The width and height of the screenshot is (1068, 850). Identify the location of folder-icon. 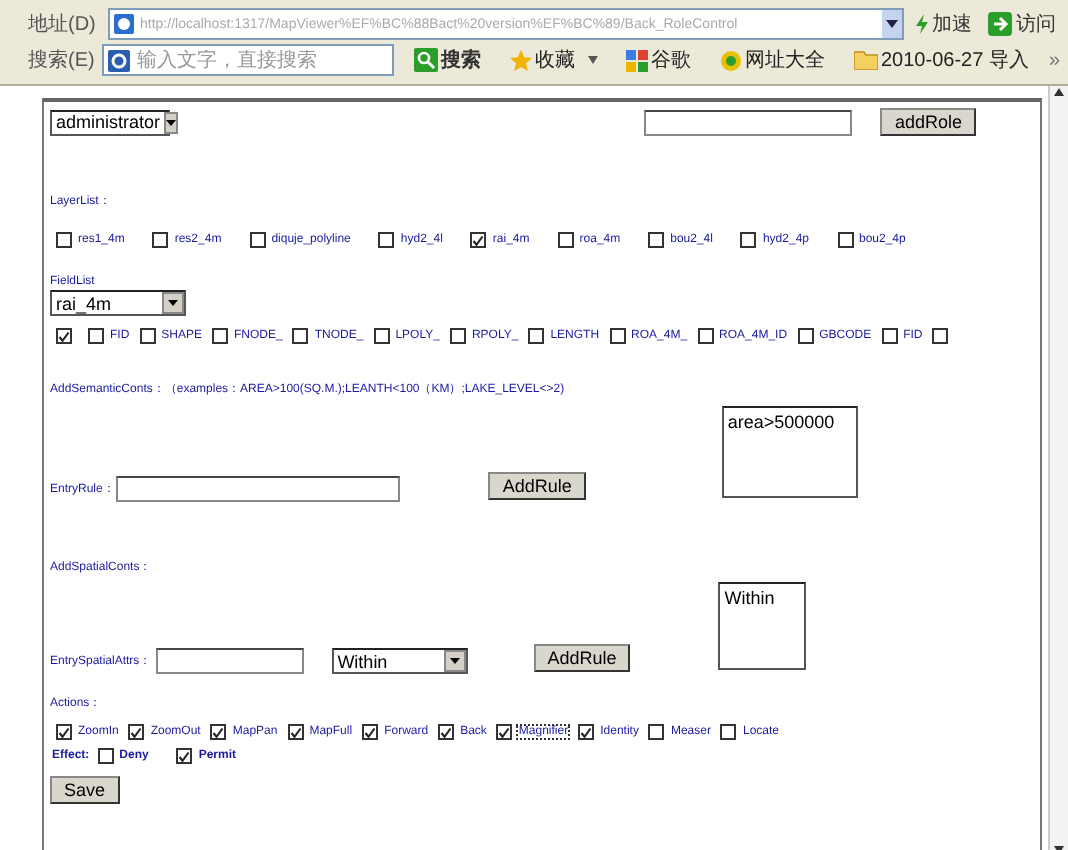
(865, 60).